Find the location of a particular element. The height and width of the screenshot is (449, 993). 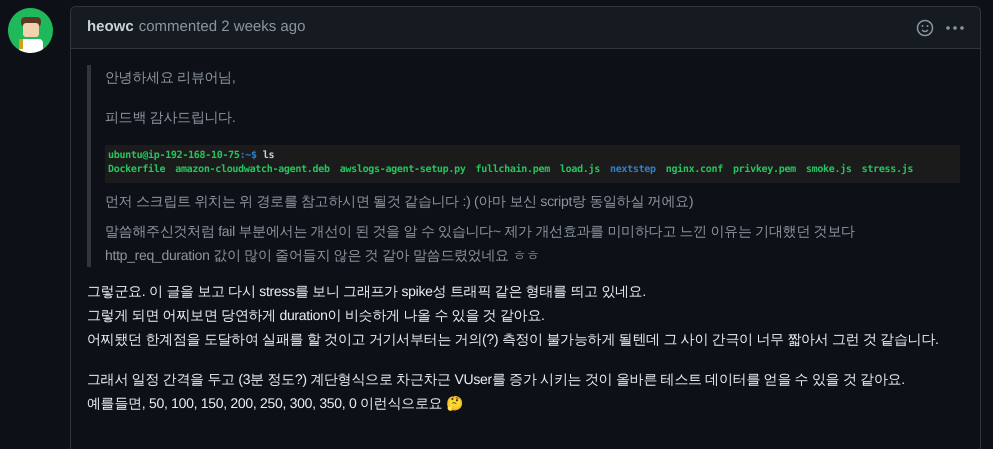

file-name: awslogs-agent-setup.py is located at coordinates (403, 170).